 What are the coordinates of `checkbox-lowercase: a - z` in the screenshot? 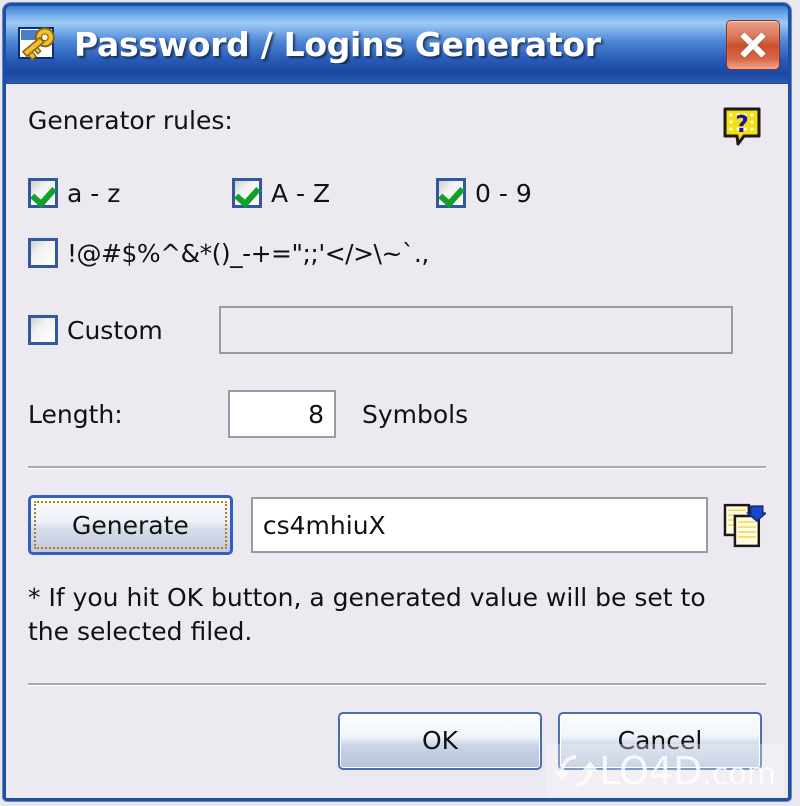 It's located at (103, 193).